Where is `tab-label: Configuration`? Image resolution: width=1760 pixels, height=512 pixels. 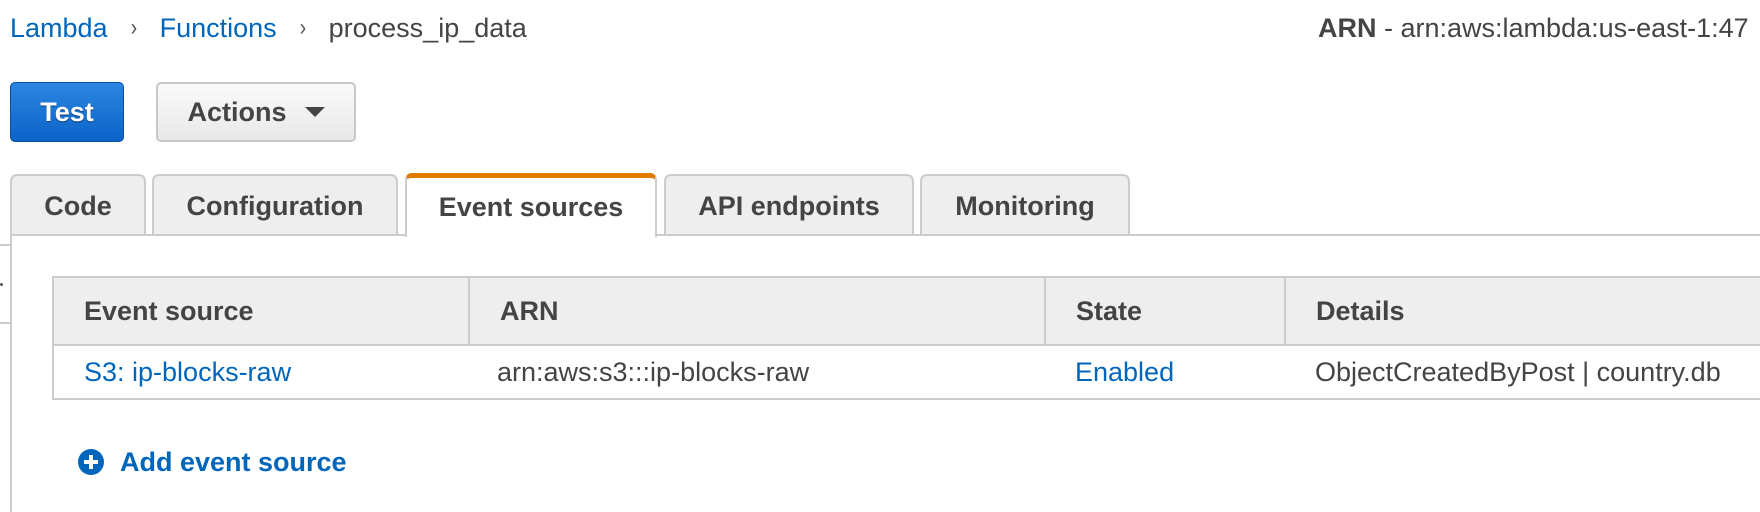
tab-label: Configuration is located at coordinates (275, 205).